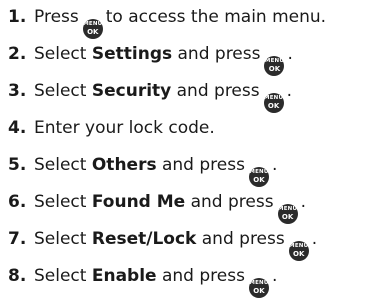 The width and height of the screenshot is (366, 304). What do you see at coordinates (17, 276) in the screenshot?
I see `step-number: 8.` at bounding box center [17, 276].